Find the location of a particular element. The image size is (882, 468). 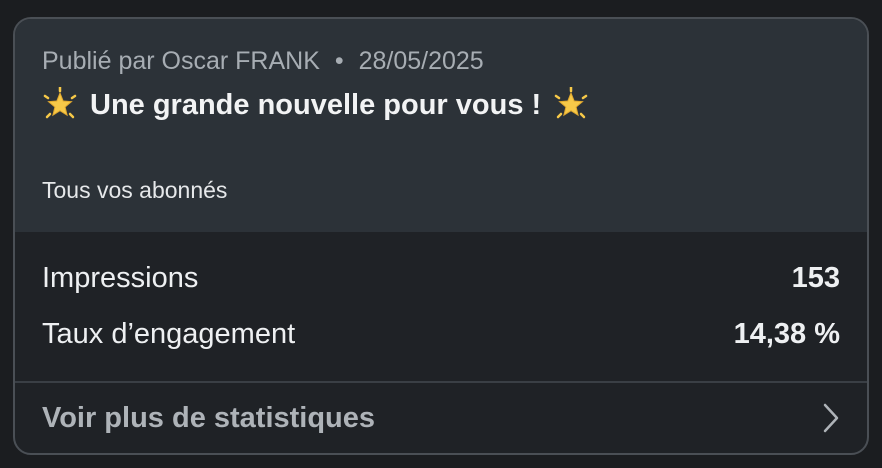

post-date: 28/05/2025 is located at coordinates (421, 61).